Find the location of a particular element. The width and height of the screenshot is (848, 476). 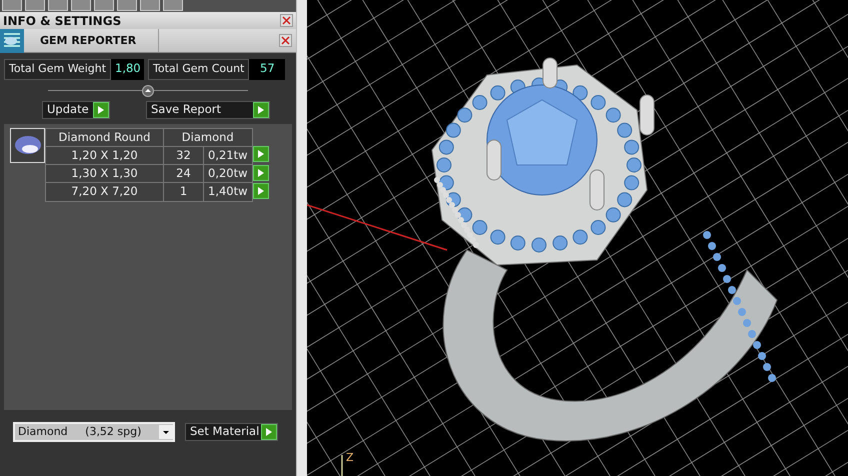

table-cell: 32 is located at coordinates (184, 155).